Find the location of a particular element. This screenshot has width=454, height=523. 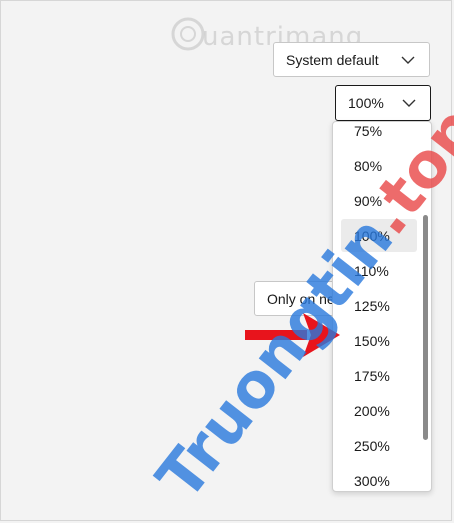

zoom-option: 200% is located at coordinates (379, 410).